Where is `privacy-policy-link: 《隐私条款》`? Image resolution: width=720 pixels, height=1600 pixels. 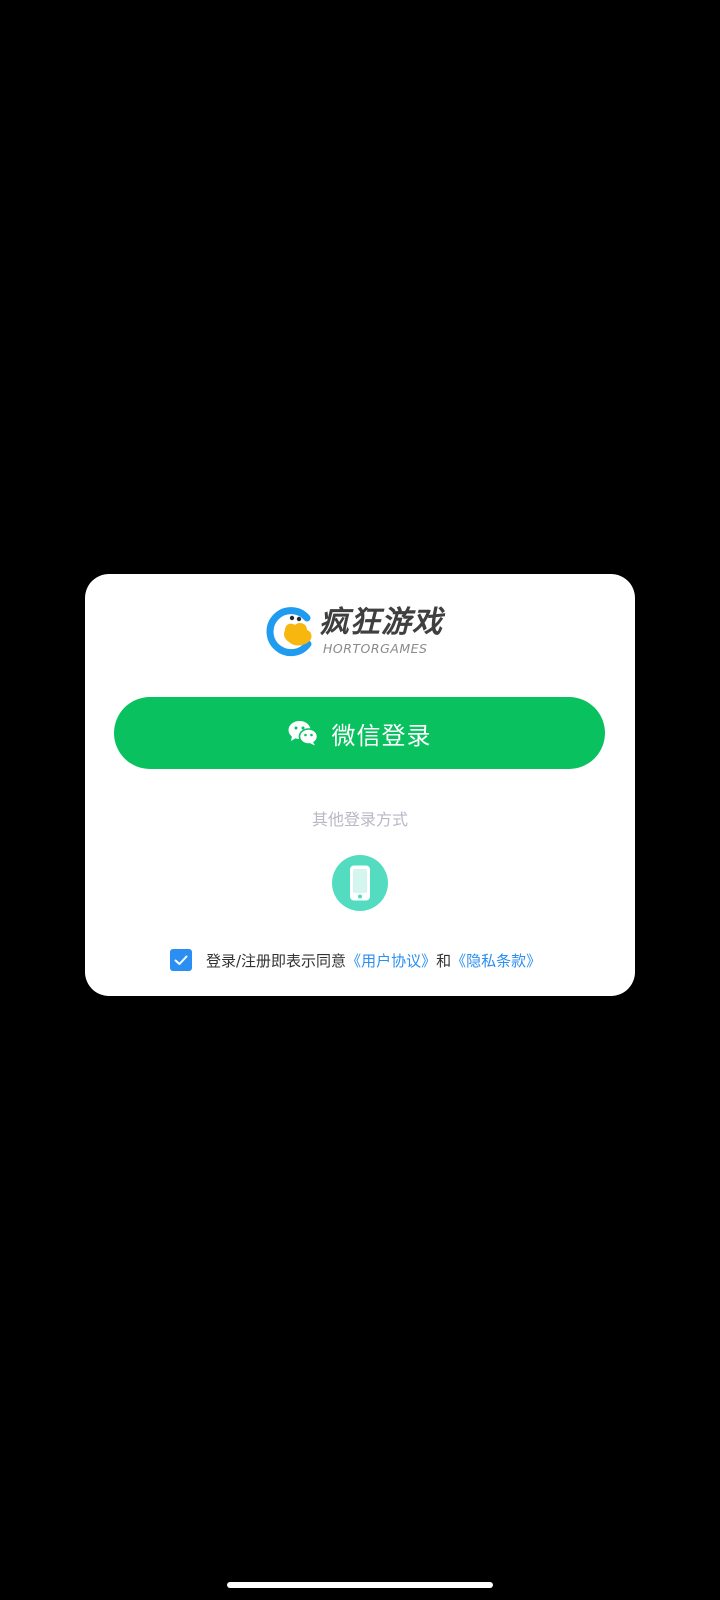 privacy-policy-link: 《隐私条款》 is located at coordinates (496, 960).